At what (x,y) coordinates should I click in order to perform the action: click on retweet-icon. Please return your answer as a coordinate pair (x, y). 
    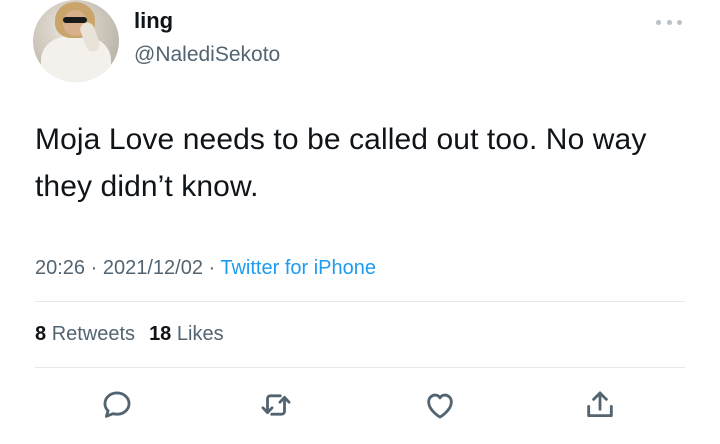
    Looking at the image, I should click on (276, 405).